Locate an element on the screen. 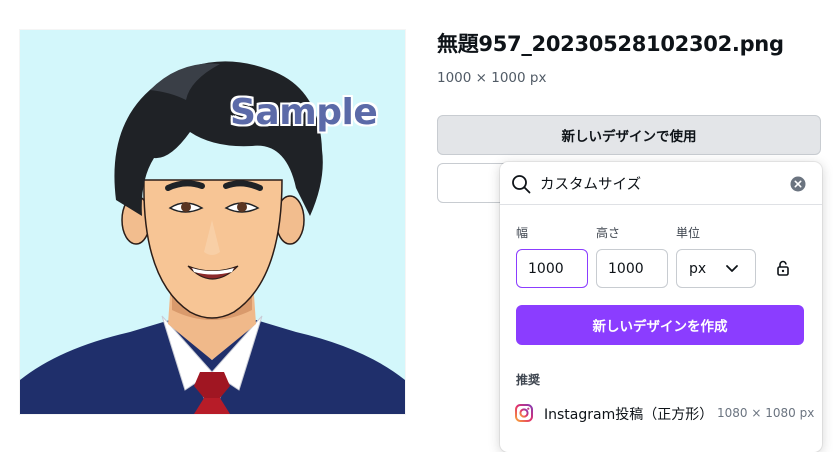  lock-icon is located at coordinates (783, 268).